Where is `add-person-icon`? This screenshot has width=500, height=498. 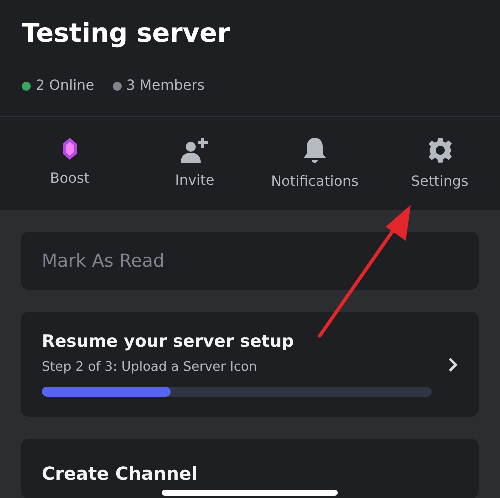
add-person-icon is located at coordinates (195, 150).